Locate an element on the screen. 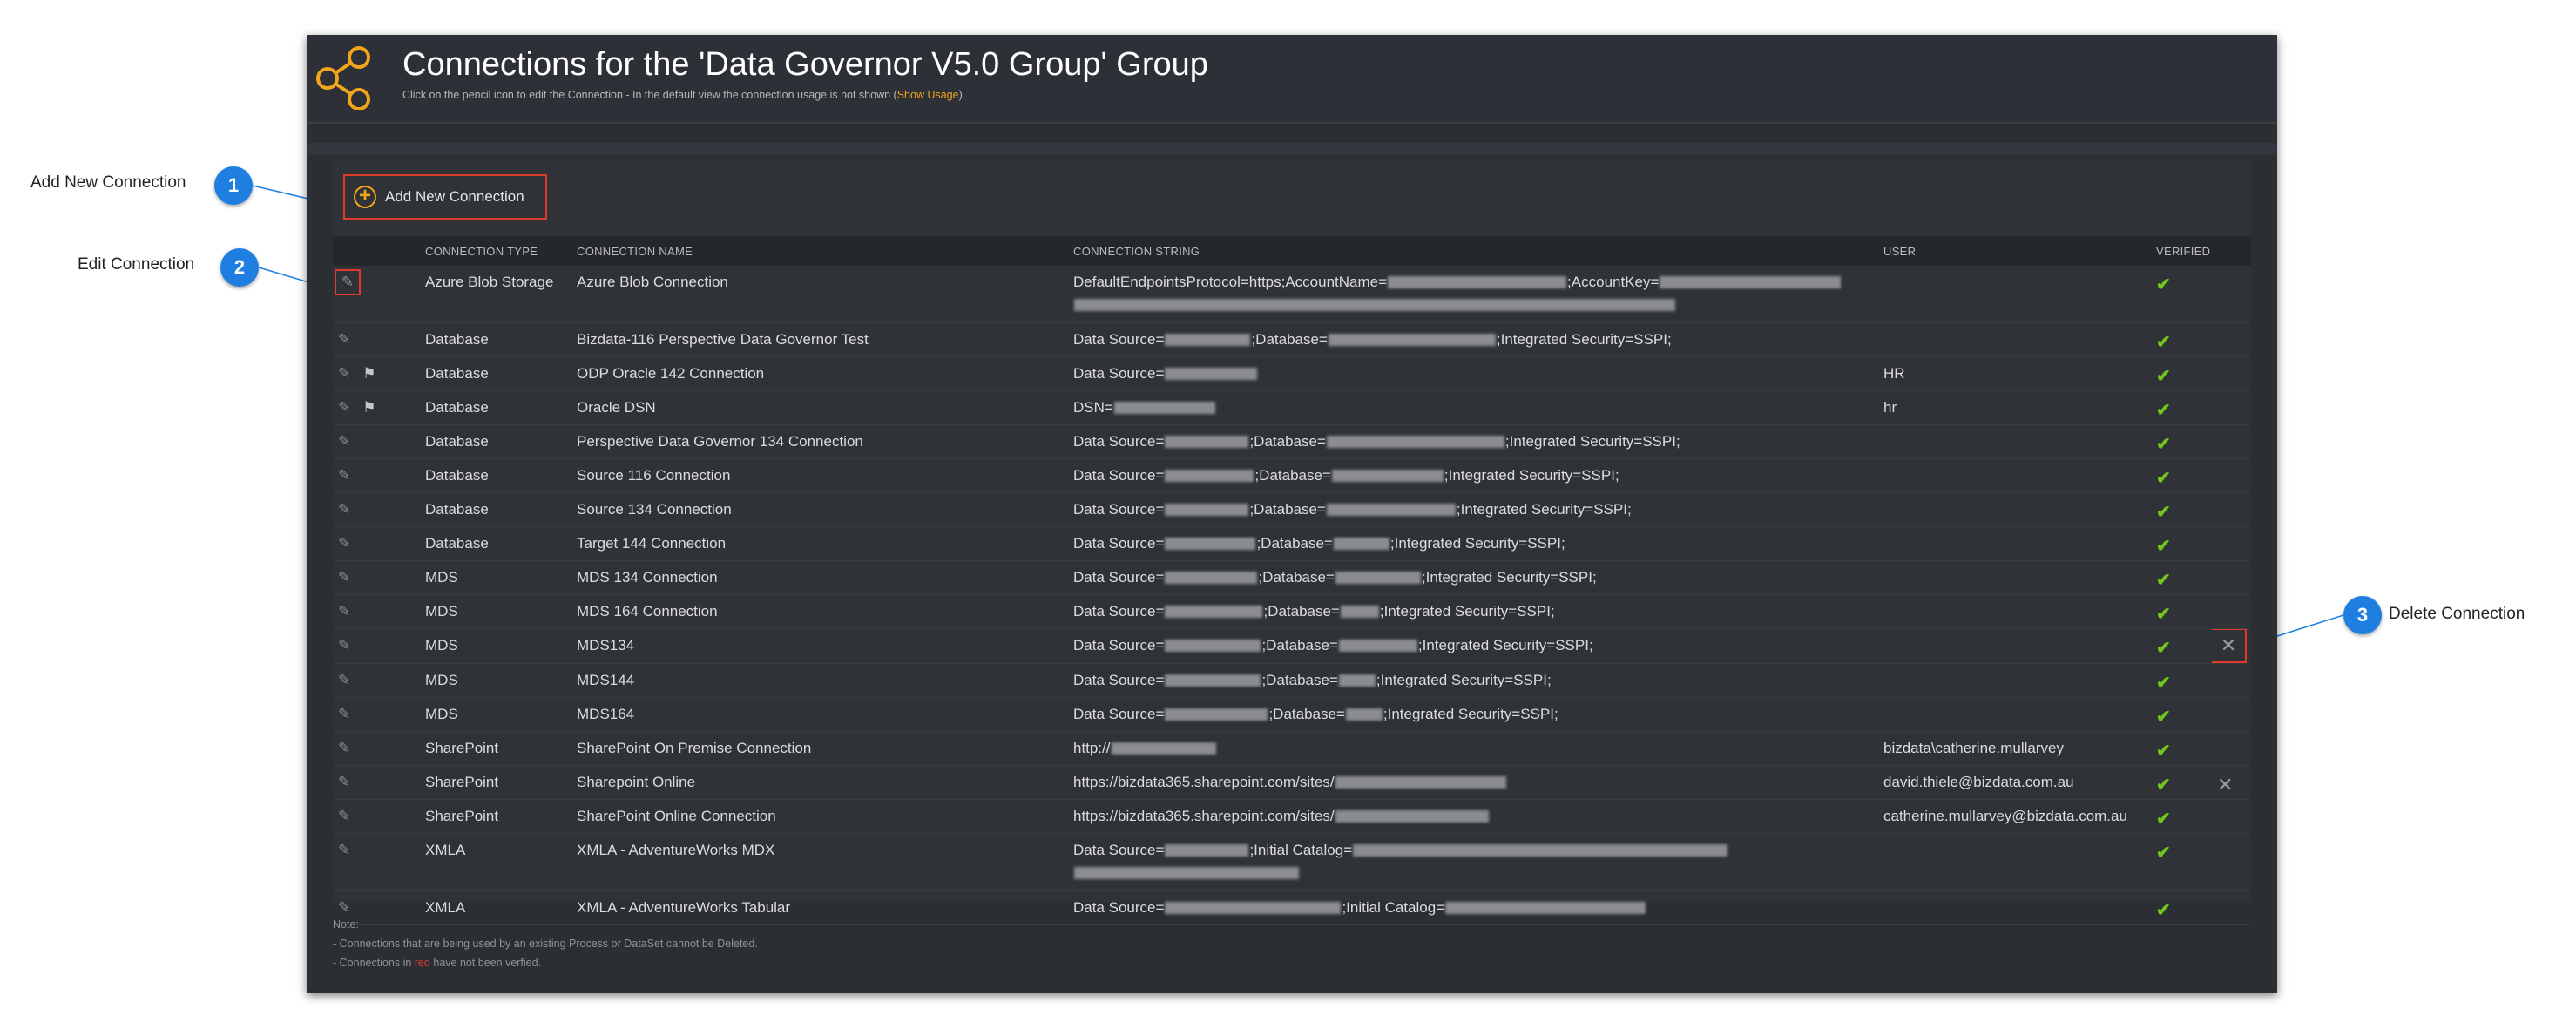  cell-type: Database is located at coordinates (495, 340).